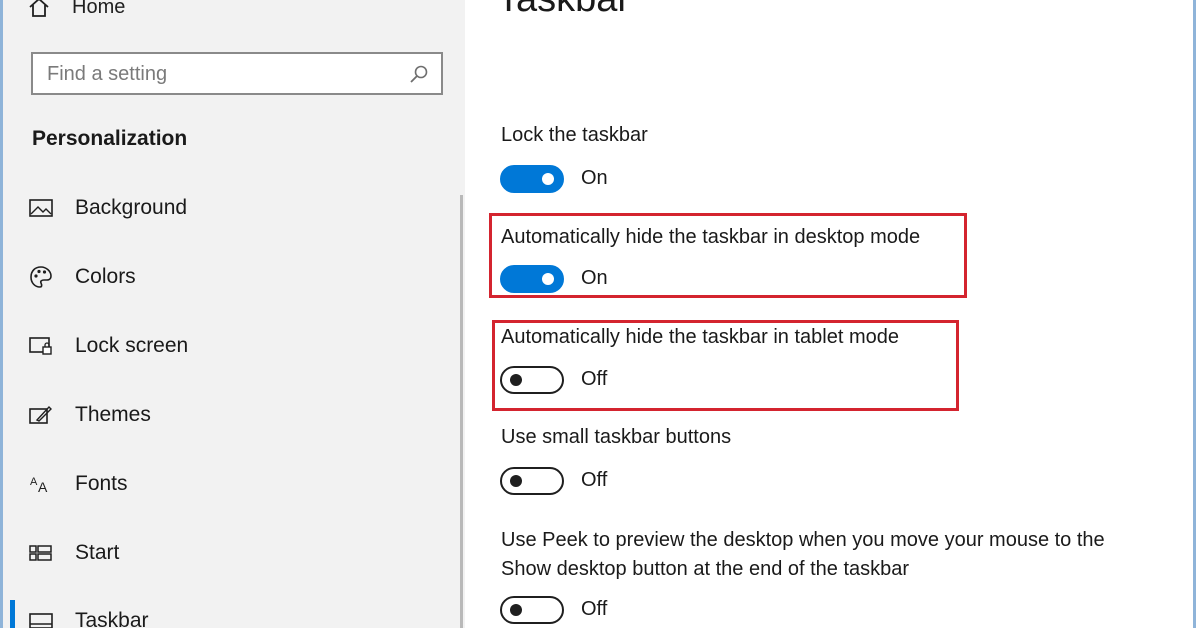  Describe the element at coordinates (594, 609) in the screenshot. I see `toggle-state-peek: Off` at that location.